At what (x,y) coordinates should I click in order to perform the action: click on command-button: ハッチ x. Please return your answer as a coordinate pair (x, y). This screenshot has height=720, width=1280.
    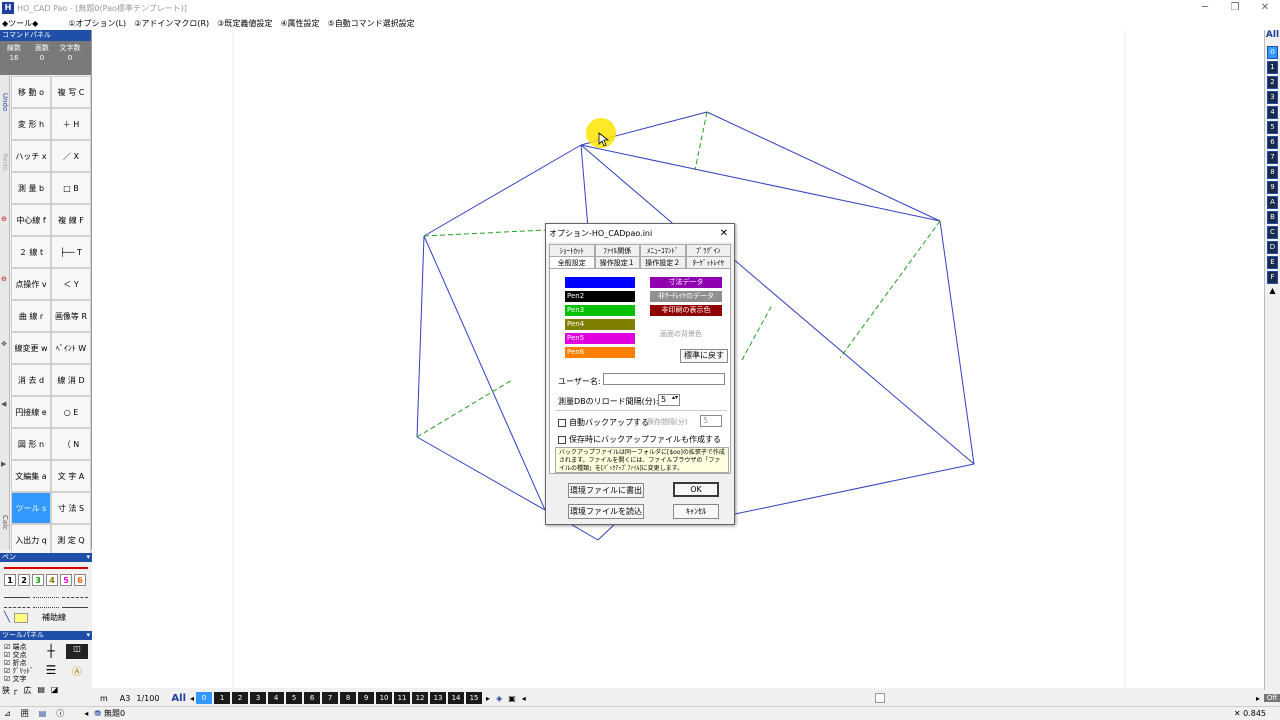
    Looking at the image, I should click on (31, 156).